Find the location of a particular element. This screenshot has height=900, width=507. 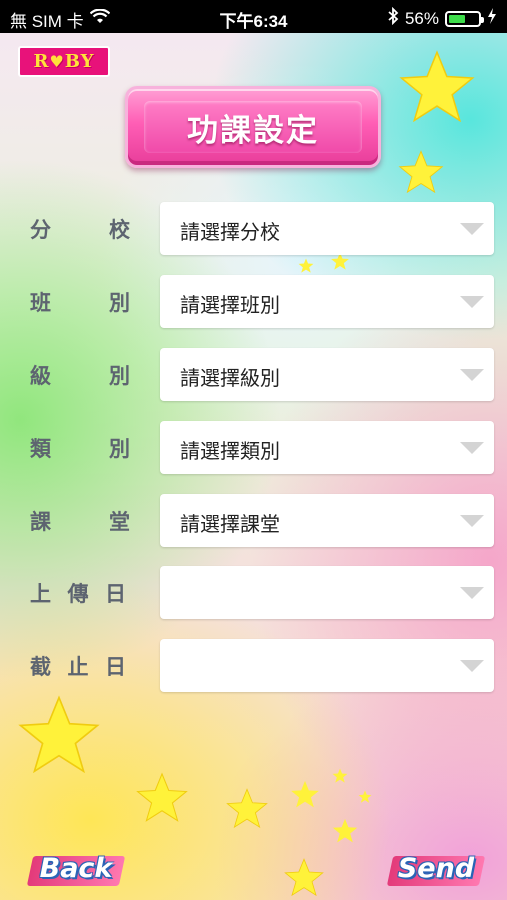

form-row-level: 級 別 請選擇級別 is located at coordinates (253, 375).